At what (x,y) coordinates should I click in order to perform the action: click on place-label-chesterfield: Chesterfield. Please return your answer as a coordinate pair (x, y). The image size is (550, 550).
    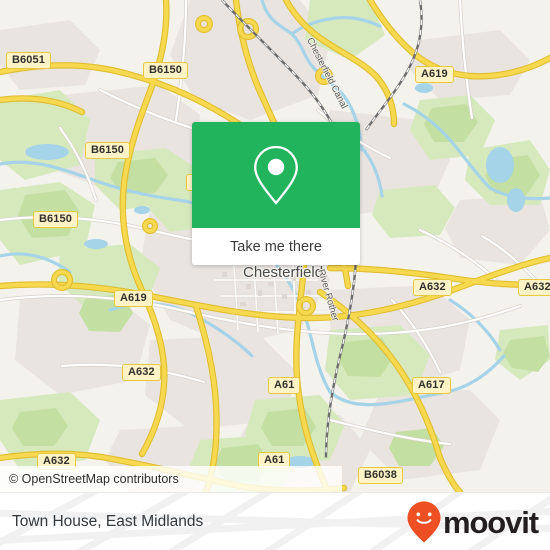
    Looking at the image, I should click on (283, 272).